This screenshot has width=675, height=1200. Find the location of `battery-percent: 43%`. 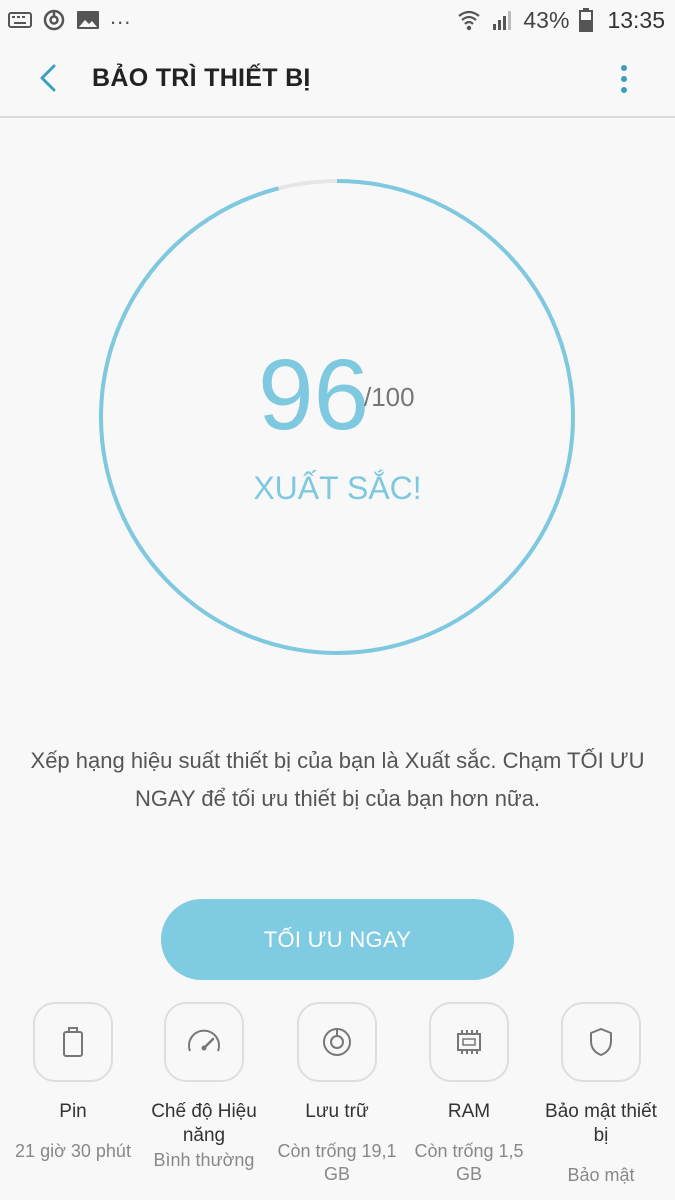

battery-percent: 43% is located at coordinates (546, 19).